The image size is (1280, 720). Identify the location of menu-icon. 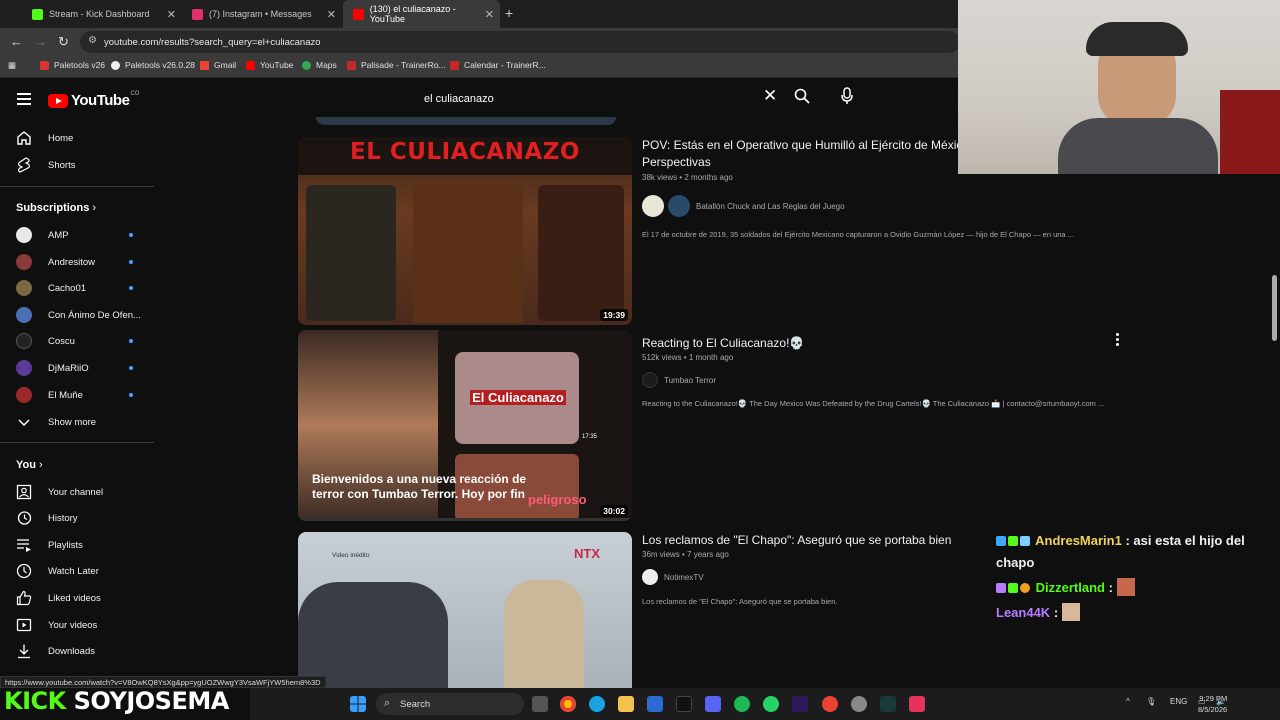
(24, 99).